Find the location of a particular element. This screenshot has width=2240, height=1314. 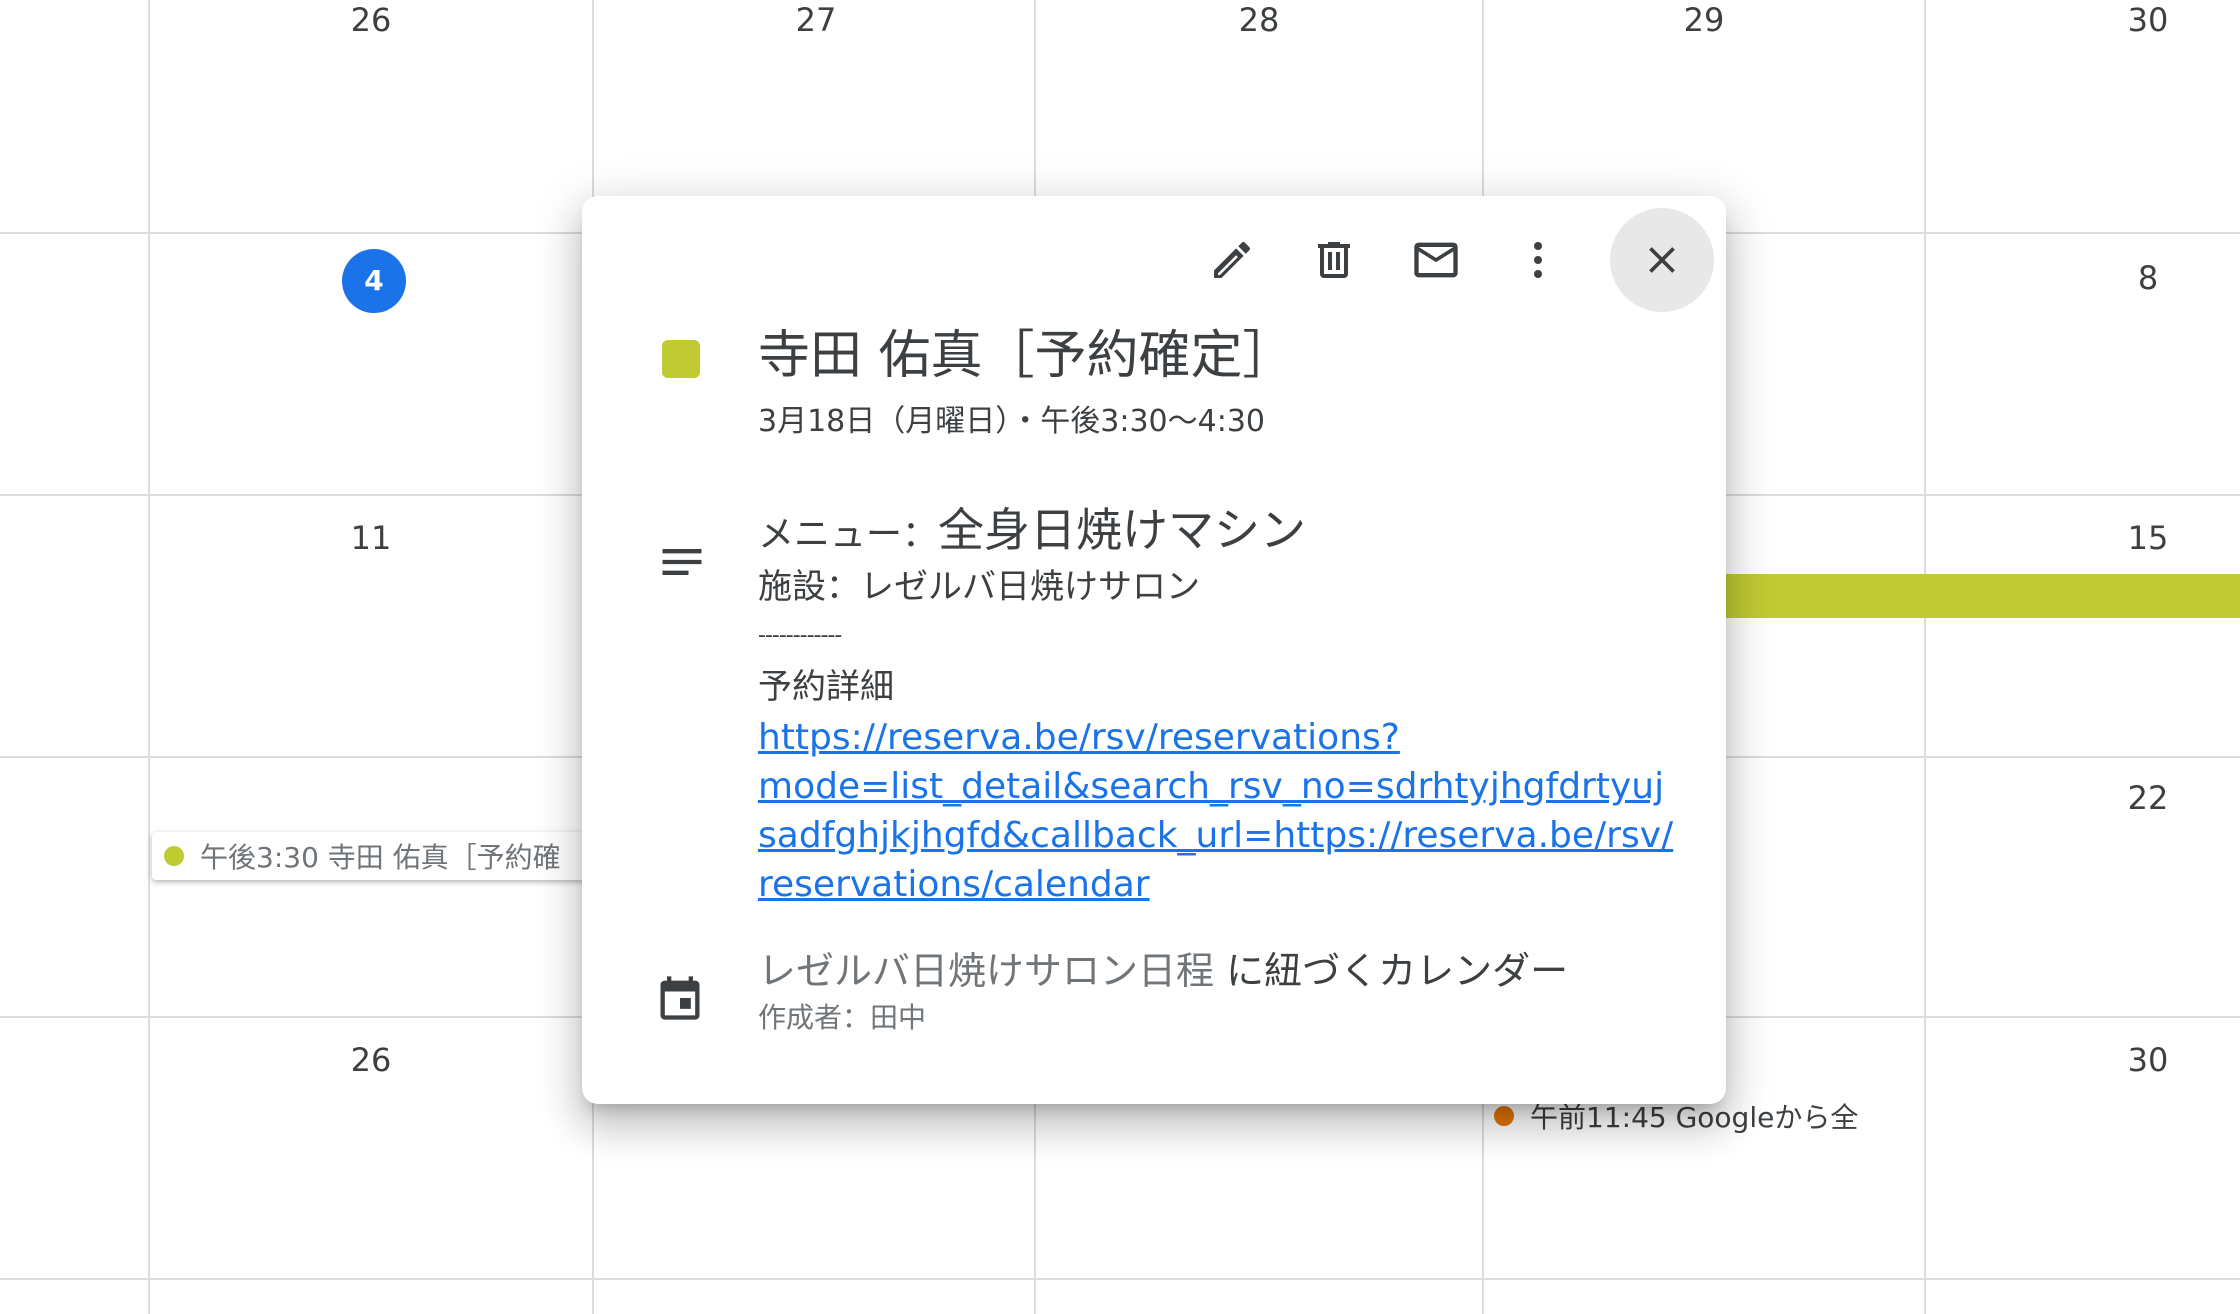

event-title: 寺田 佑真［予約確定］ is located at coordinates (1026, 356).